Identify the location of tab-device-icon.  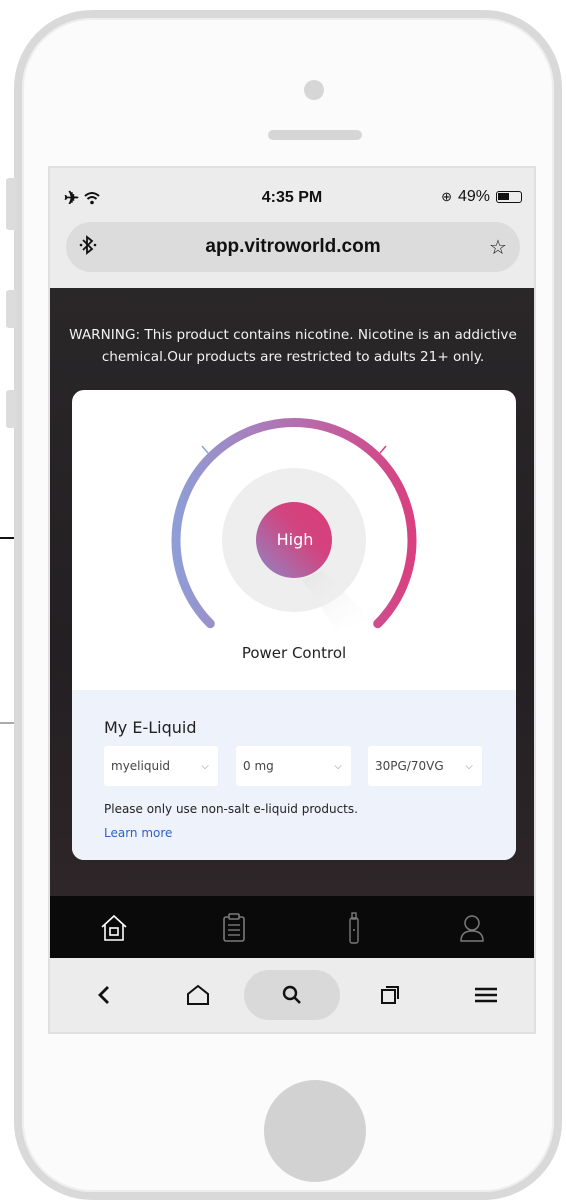
(354, 928).